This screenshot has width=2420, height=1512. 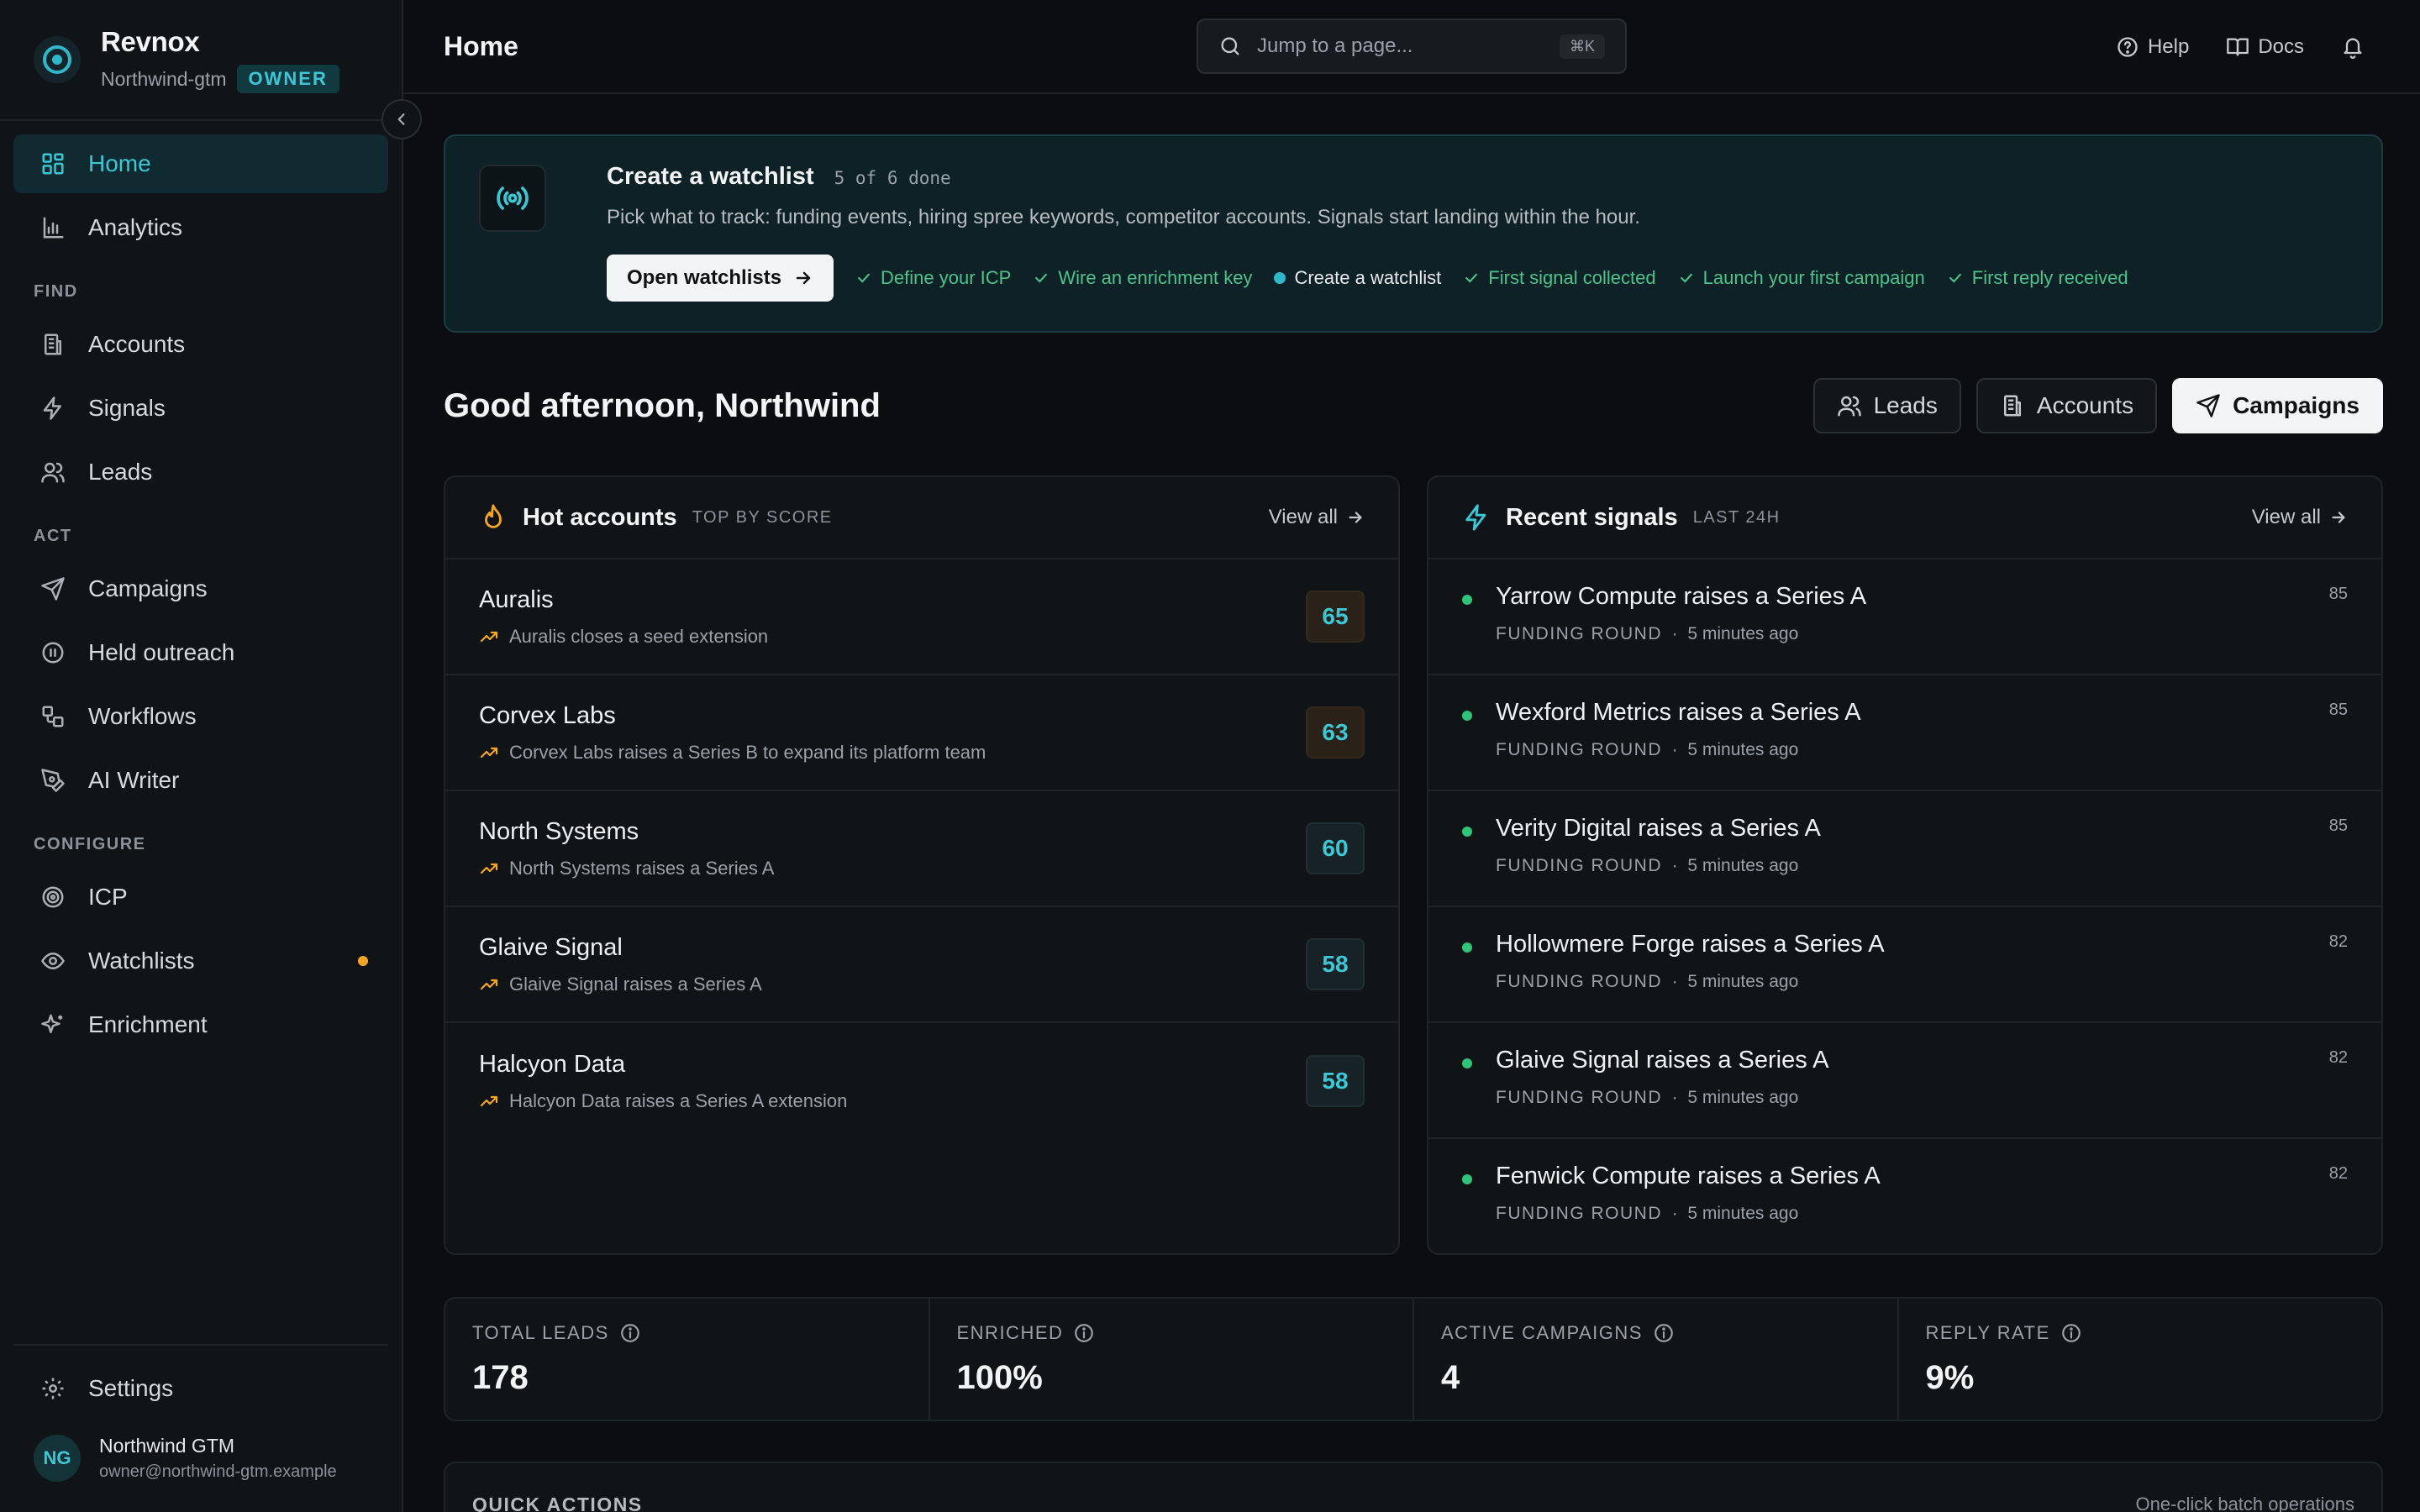 What do you see at coordinates (2338, 941) in the screenshot?
I see `signal-score: 82` at bounding box center [2338, 941].